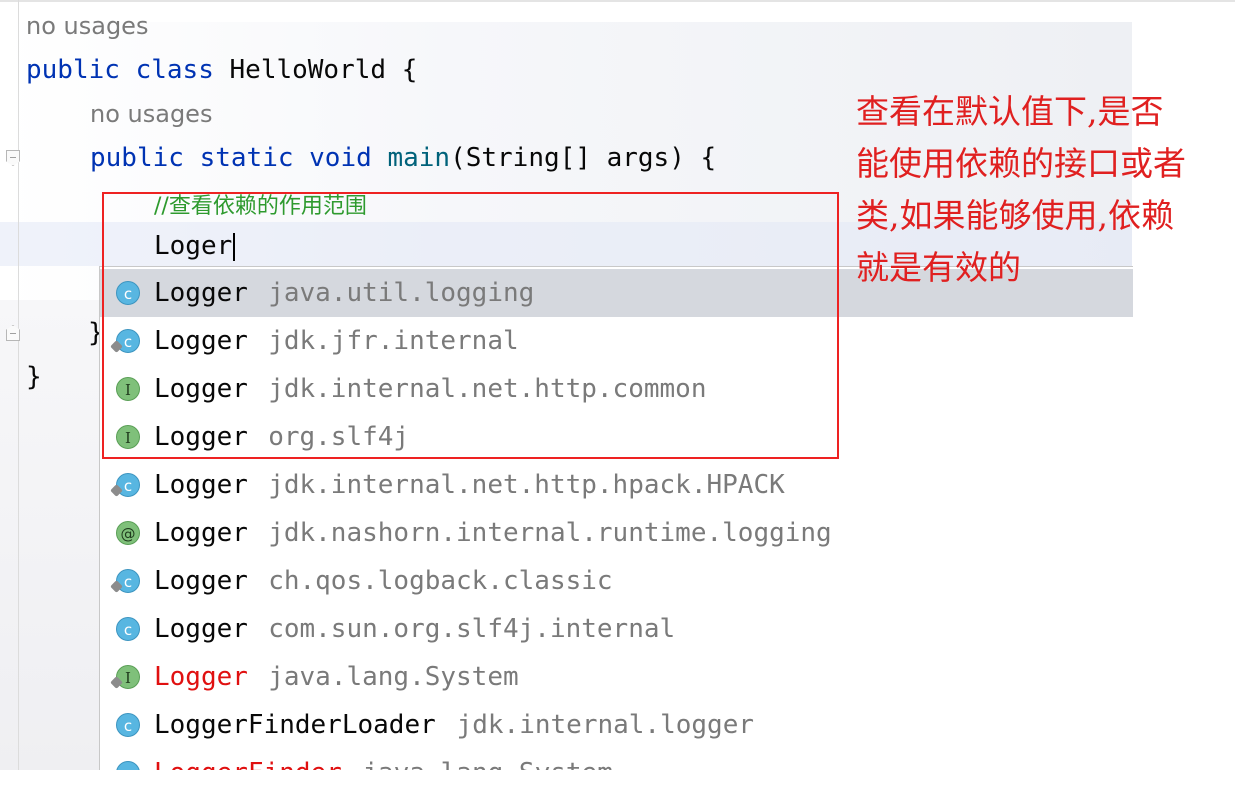 The width and height of the screenshot is (1235, 795). I want to click on completion-item: c Logger com.sun.org.slf4j.internal, so click(616, 629).